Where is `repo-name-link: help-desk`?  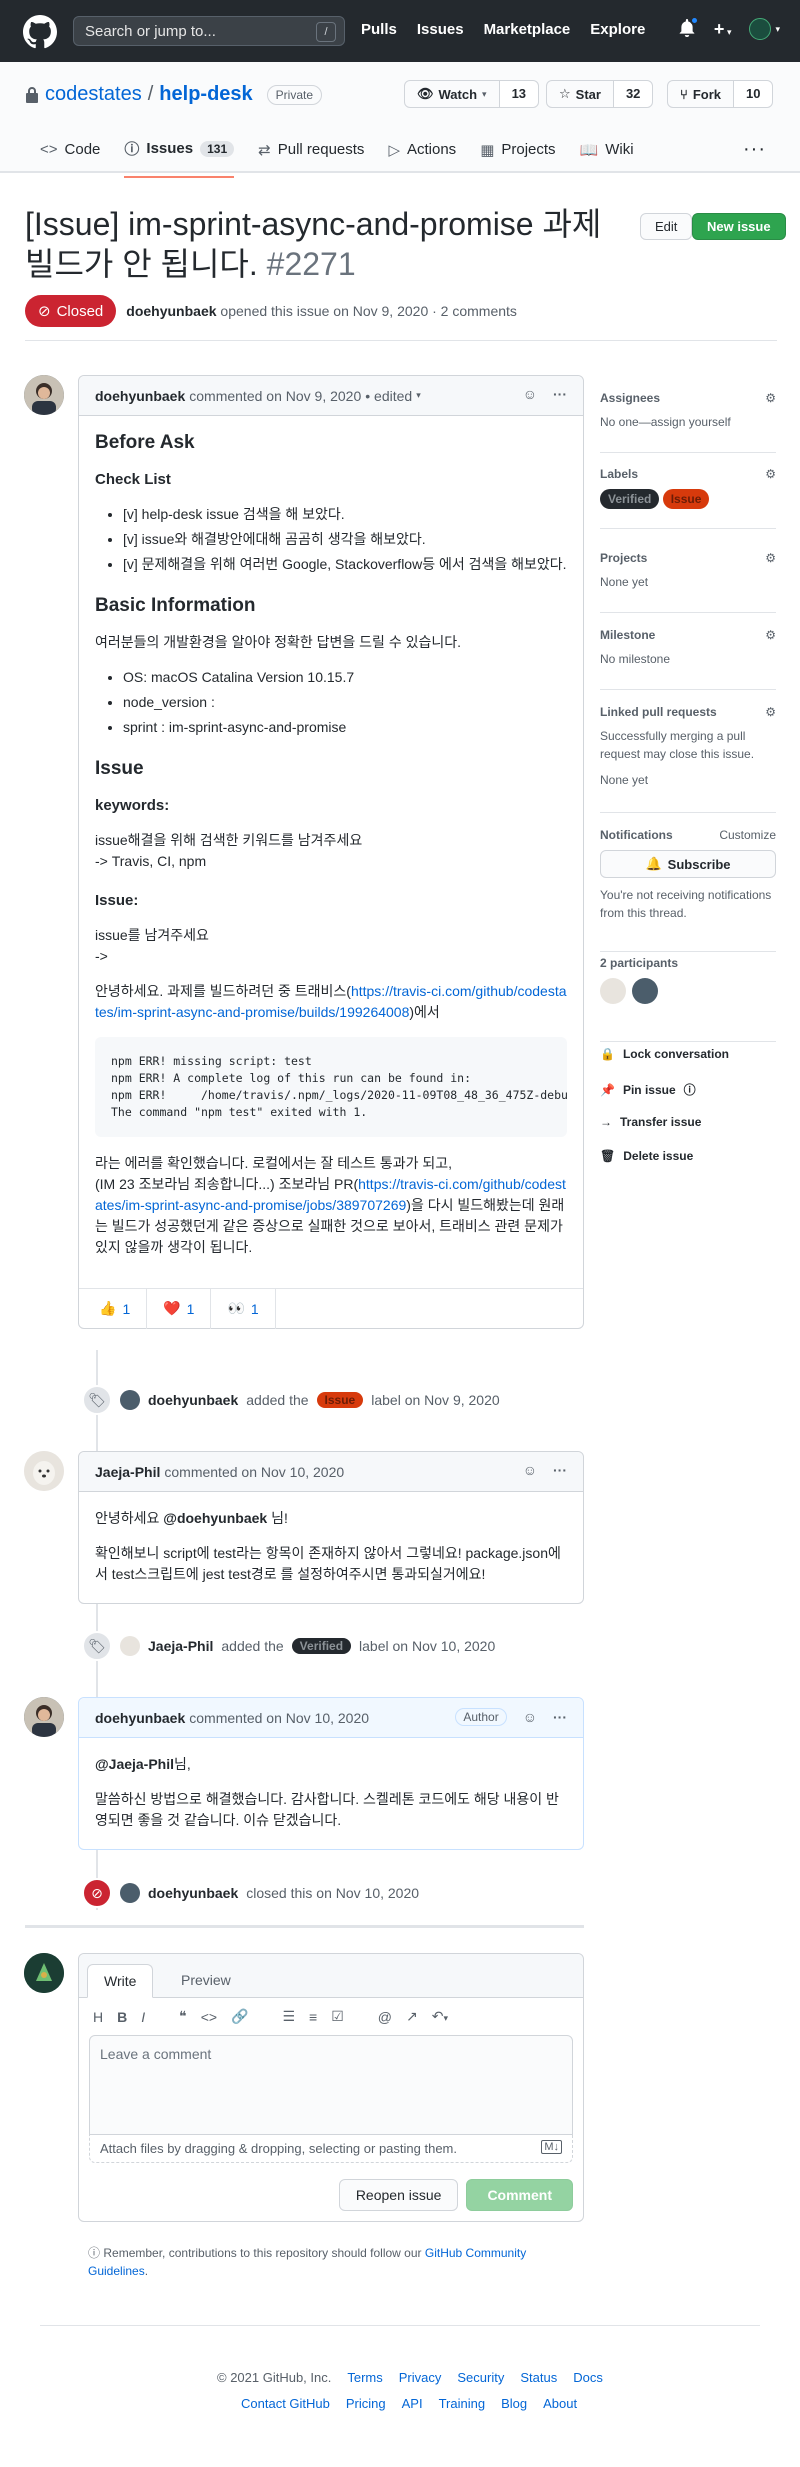 repo-name-link: help-desk is located at coordinates (205, 94).